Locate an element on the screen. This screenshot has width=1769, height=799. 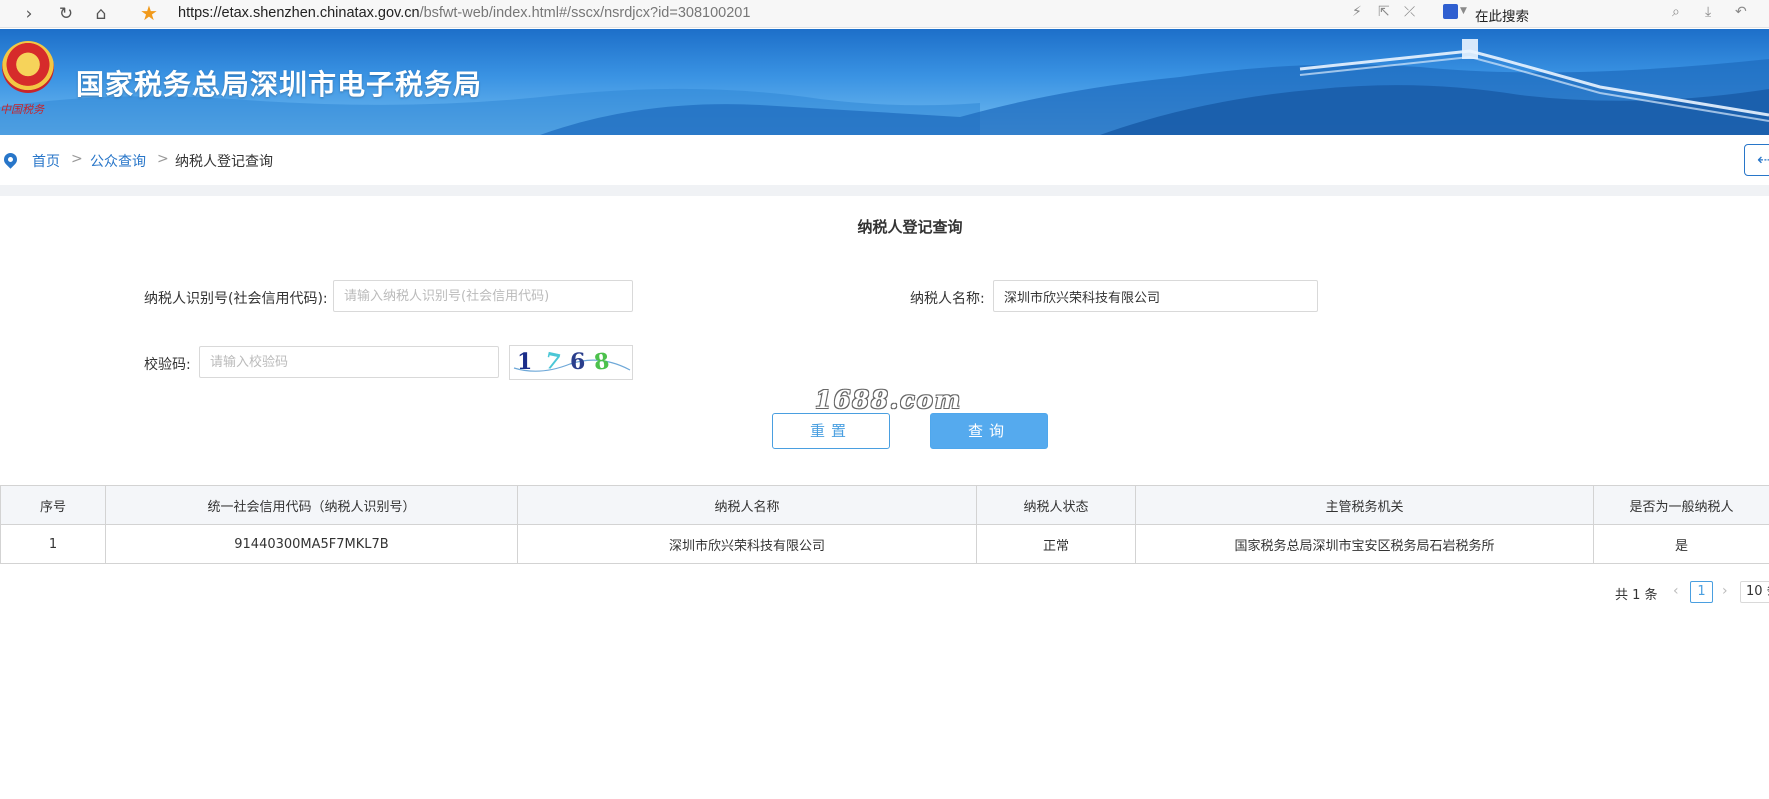
emblem-caption: 中国税务 is located at coordinates (22, 109).